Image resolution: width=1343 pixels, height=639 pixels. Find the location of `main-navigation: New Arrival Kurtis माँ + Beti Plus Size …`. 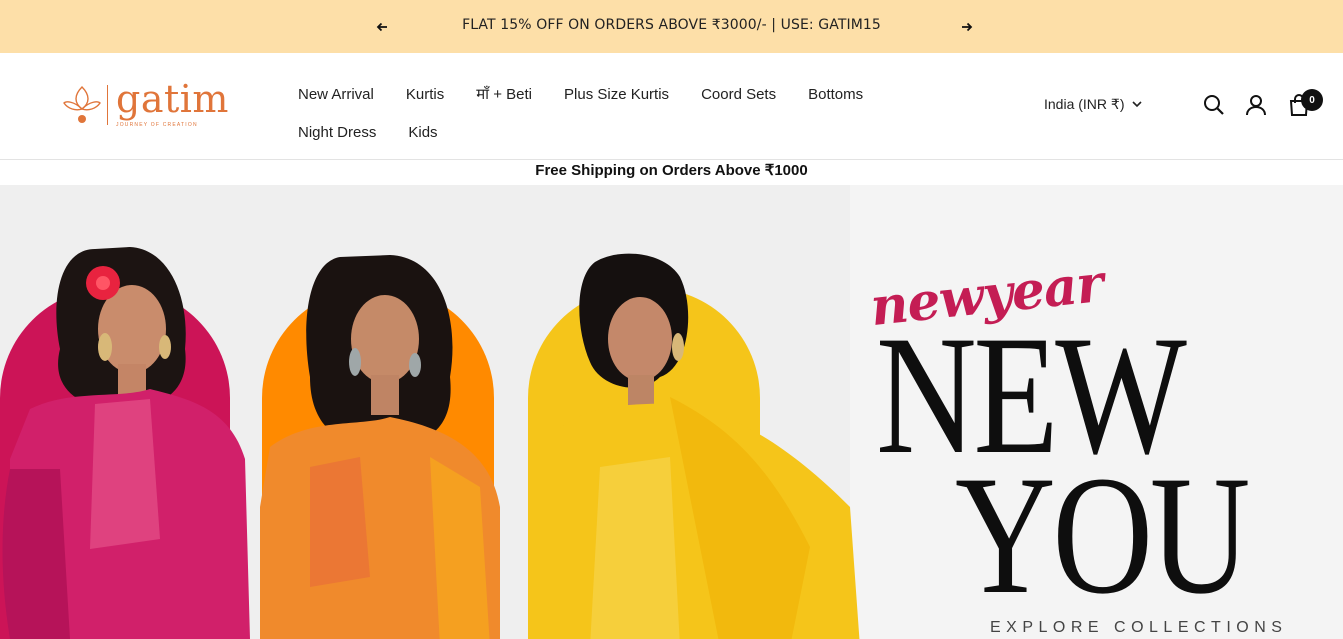

main-navigation: New Arrival Kurtis माँ + Beti Plus Size … is located at coordinates (598, 113).